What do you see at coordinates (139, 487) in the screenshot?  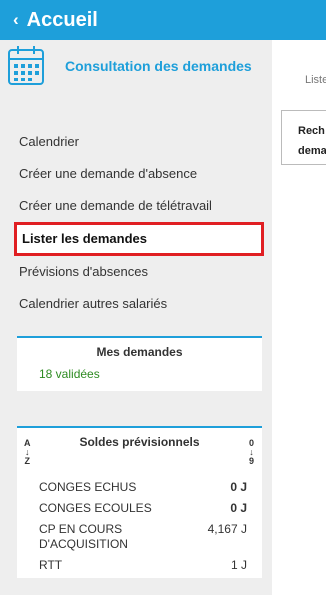 I see `solde-row: CONGES ECHUS 0 J` at bounding box center [139, 487].